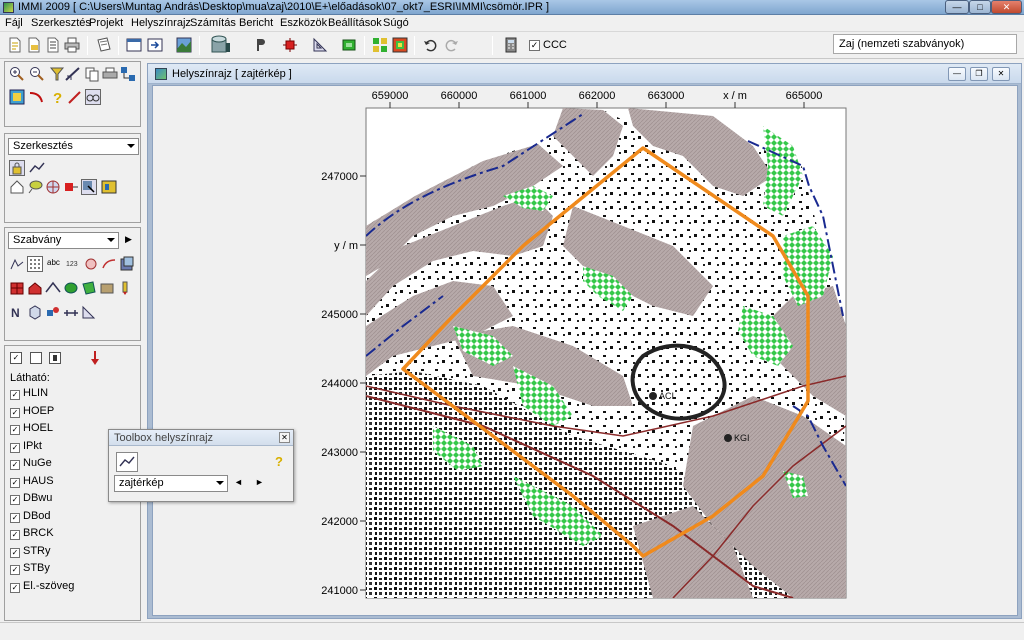 The width and height of the screenshot is (1024, 640). What do you see at coordinates (61, 23) in the screenshot?
I see `menu-szerkesztes: Szerkesztés` at bounding box center [61, 23].